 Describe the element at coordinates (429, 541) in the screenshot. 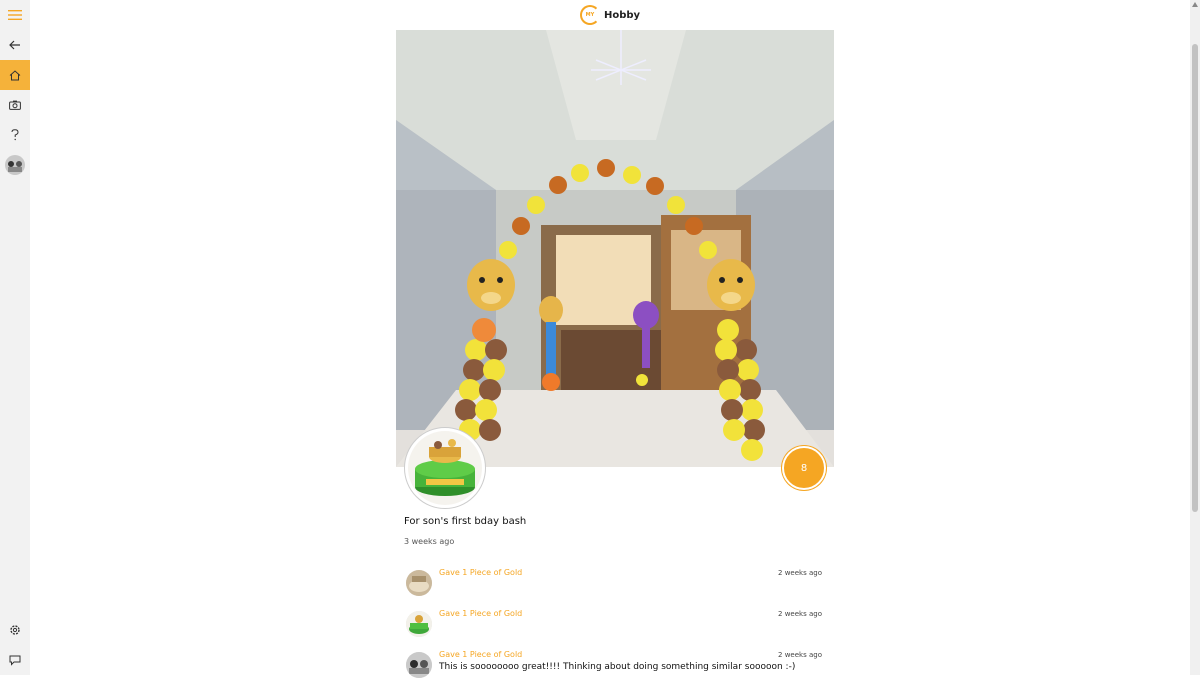

I see `post-timestamp: 3 weeks ago` at that location.